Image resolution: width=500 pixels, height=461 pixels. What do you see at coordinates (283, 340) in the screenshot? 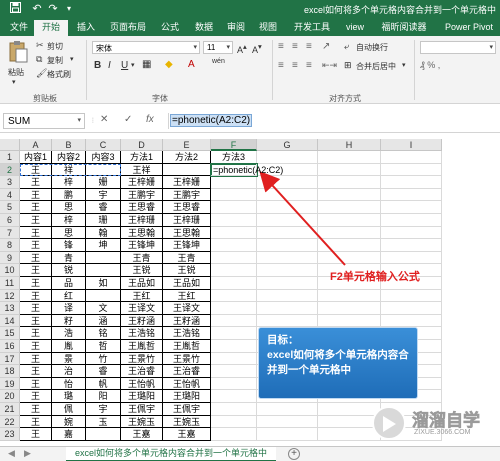
I see `goal-title: 目标：` at bounding box center [283, 340].